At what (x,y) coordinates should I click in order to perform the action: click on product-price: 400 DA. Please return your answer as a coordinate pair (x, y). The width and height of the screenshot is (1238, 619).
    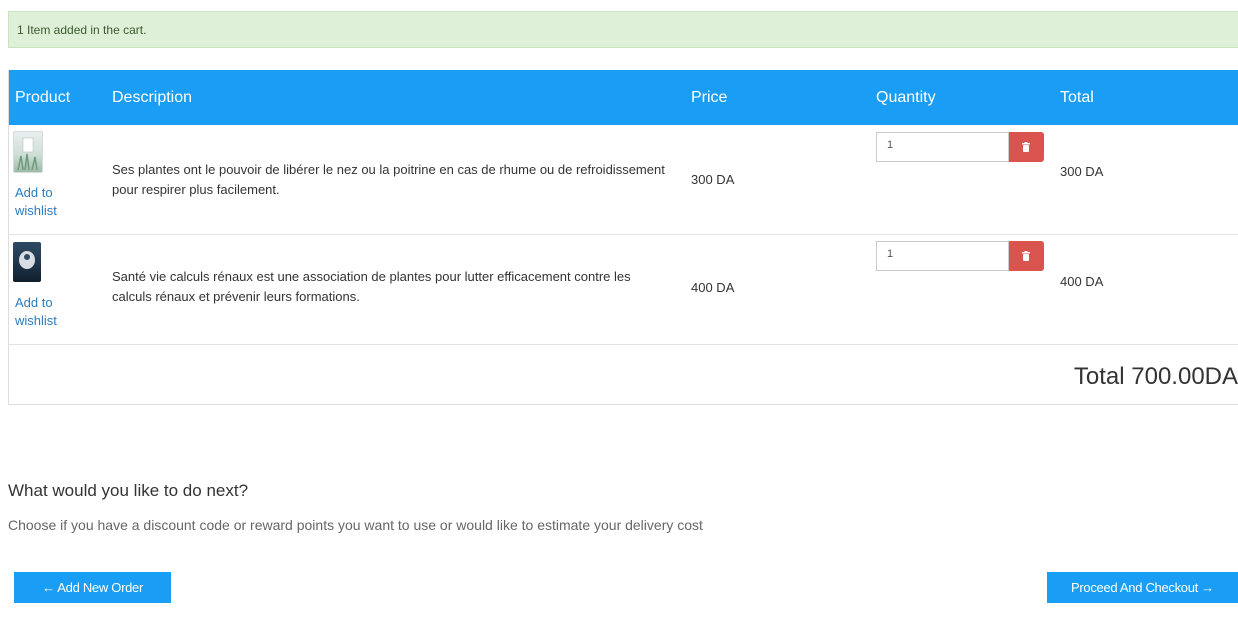
    Looking at the image, I should click on (713, 287).